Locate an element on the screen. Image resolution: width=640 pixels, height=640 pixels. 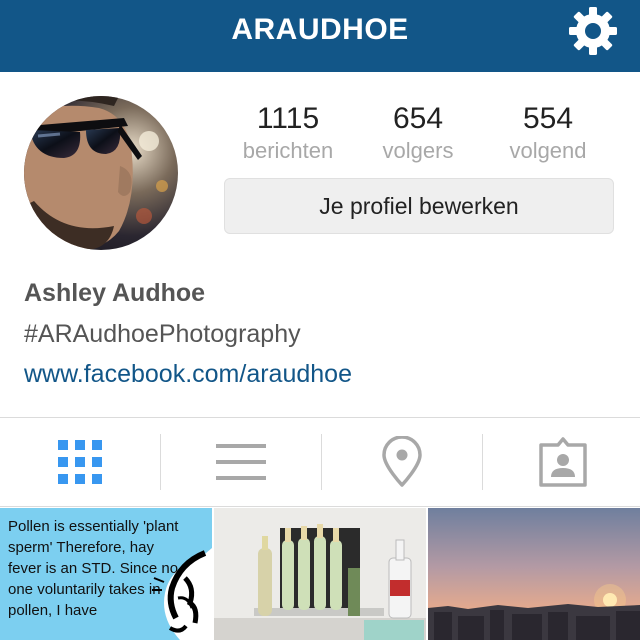
top-bar: ARAUDHOE is located at coordinates (320, 36).